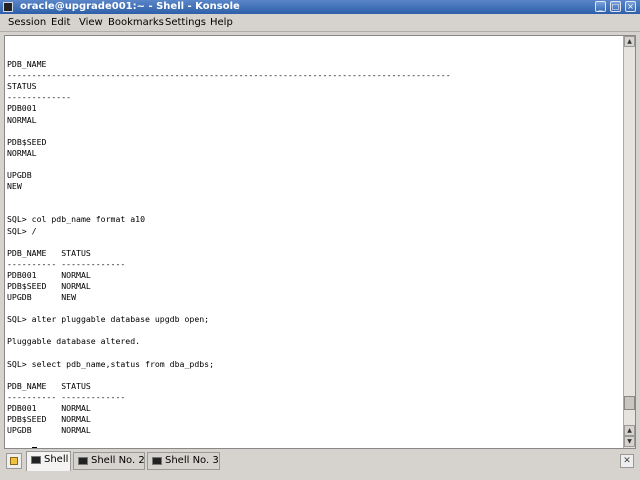 The width and height of the screenshot is (640, 480). Describe the element at coordinates (627, 461) in the screenshot. I see `close-session-button: ✕` at that location.